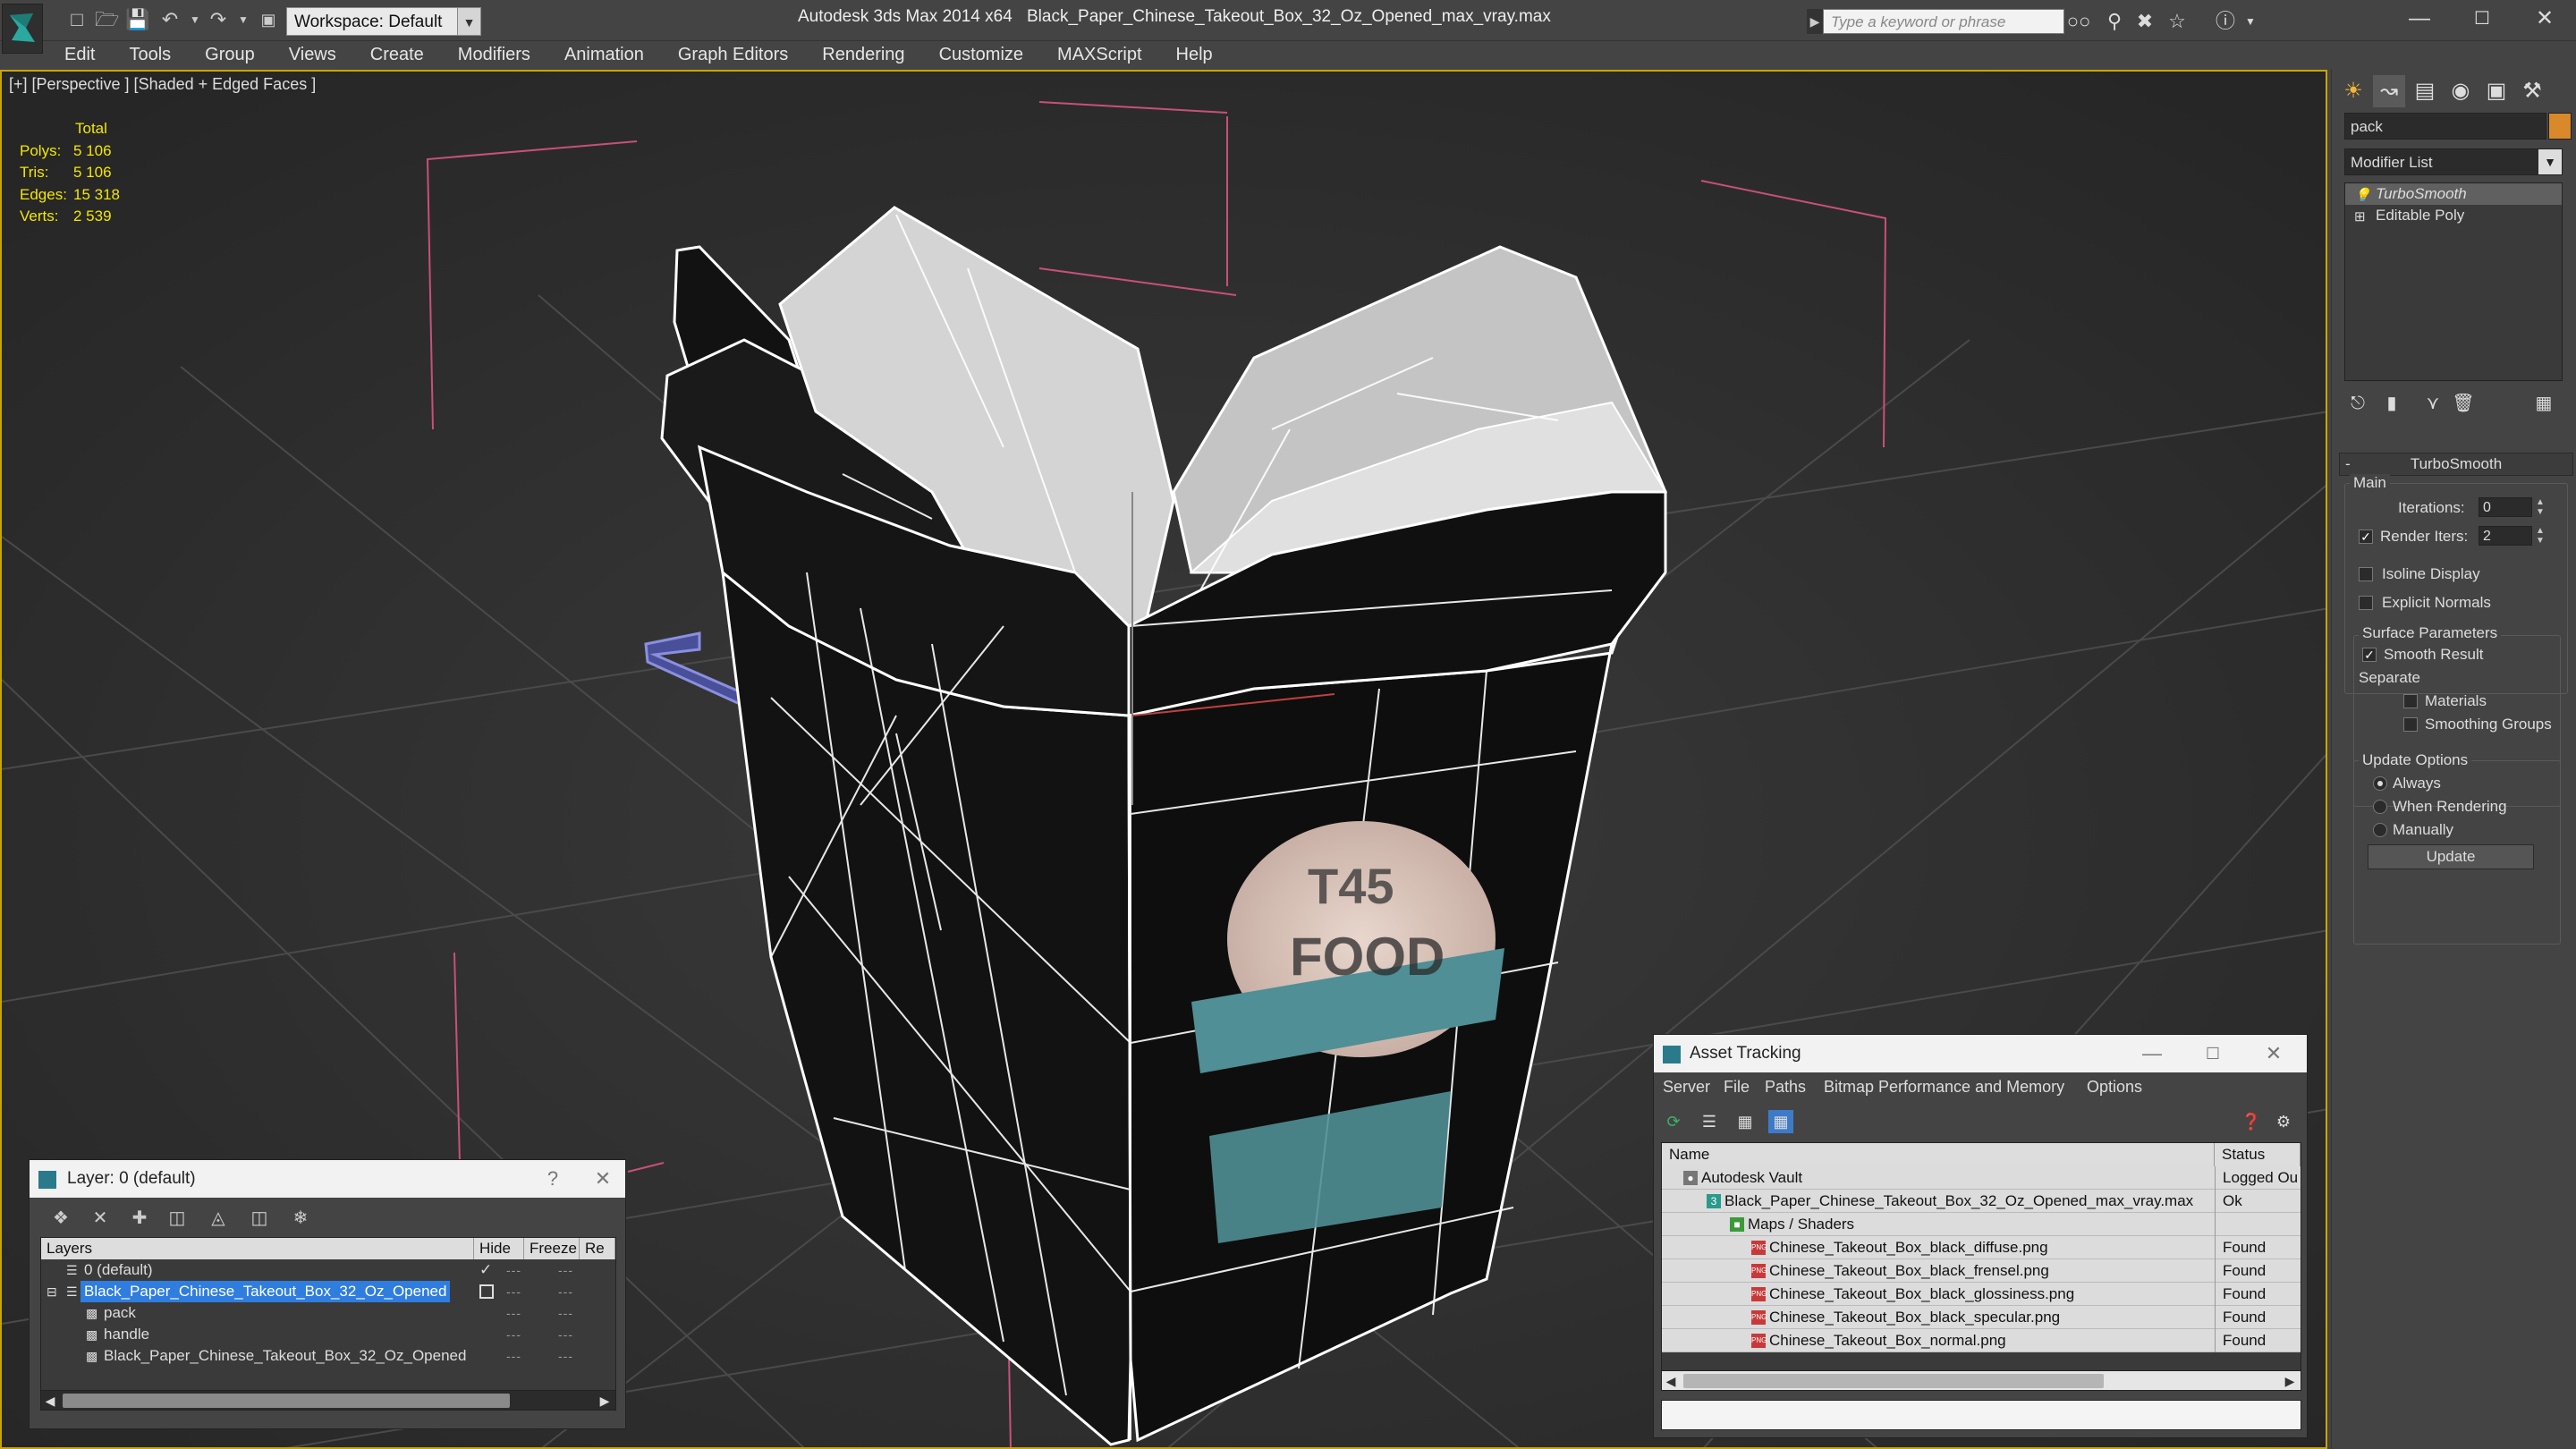  Describe the element at coordinates (75, 54) in the screenshot. I see `menu-edit: Edit` at that location.